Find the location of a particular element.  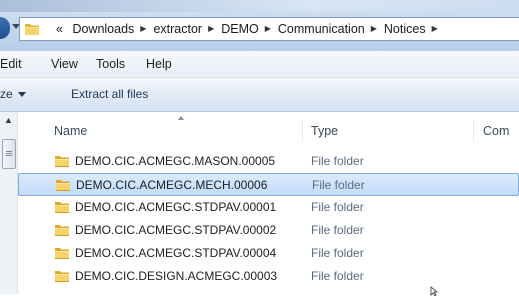

file-row: DEMO.CIC.DESIGN.ACMEGC.00003 File folder is located at coordinates (268, 276).